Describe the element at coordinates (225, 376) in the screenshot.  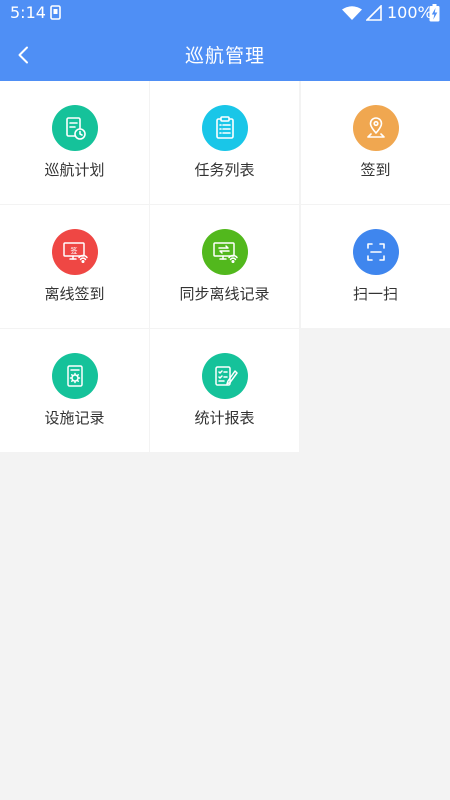
I see `report-icon` at that location.